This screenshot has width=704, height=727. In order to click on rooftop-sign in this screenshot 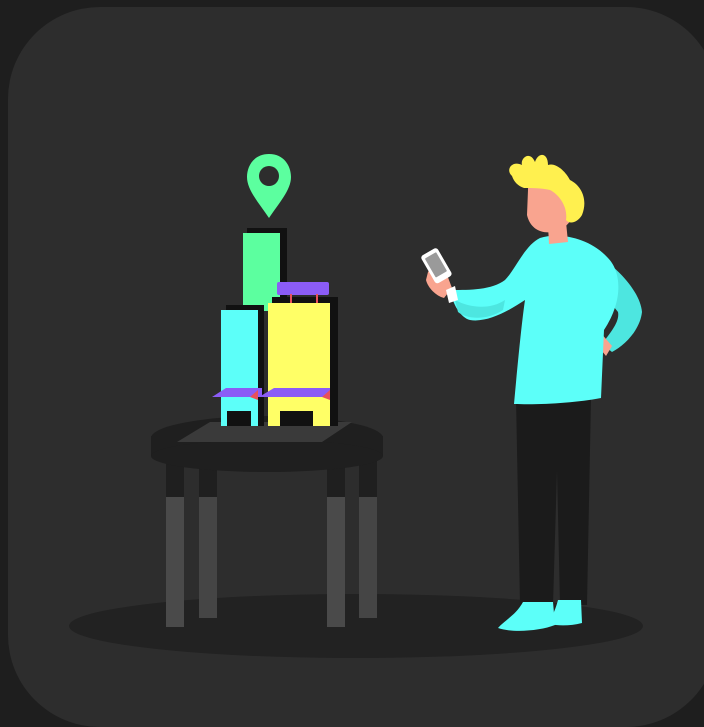, I will do `click(303, 288)`.